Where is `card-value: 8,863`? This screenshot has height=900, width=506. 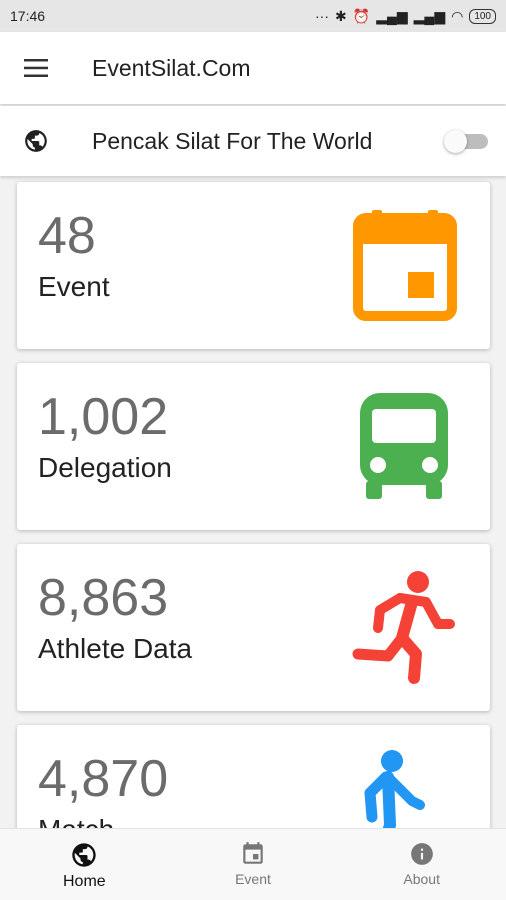 card-value: 8,863 is located at coordinates (103, 598).